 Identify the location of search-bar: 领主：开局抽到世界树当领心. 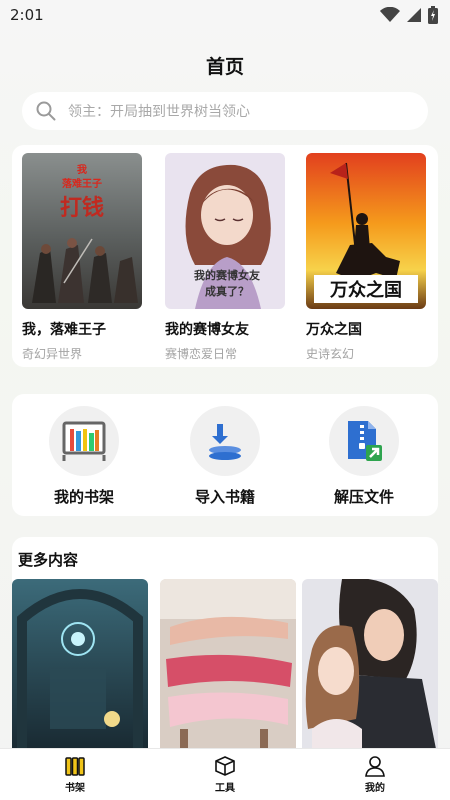
(225, 111).